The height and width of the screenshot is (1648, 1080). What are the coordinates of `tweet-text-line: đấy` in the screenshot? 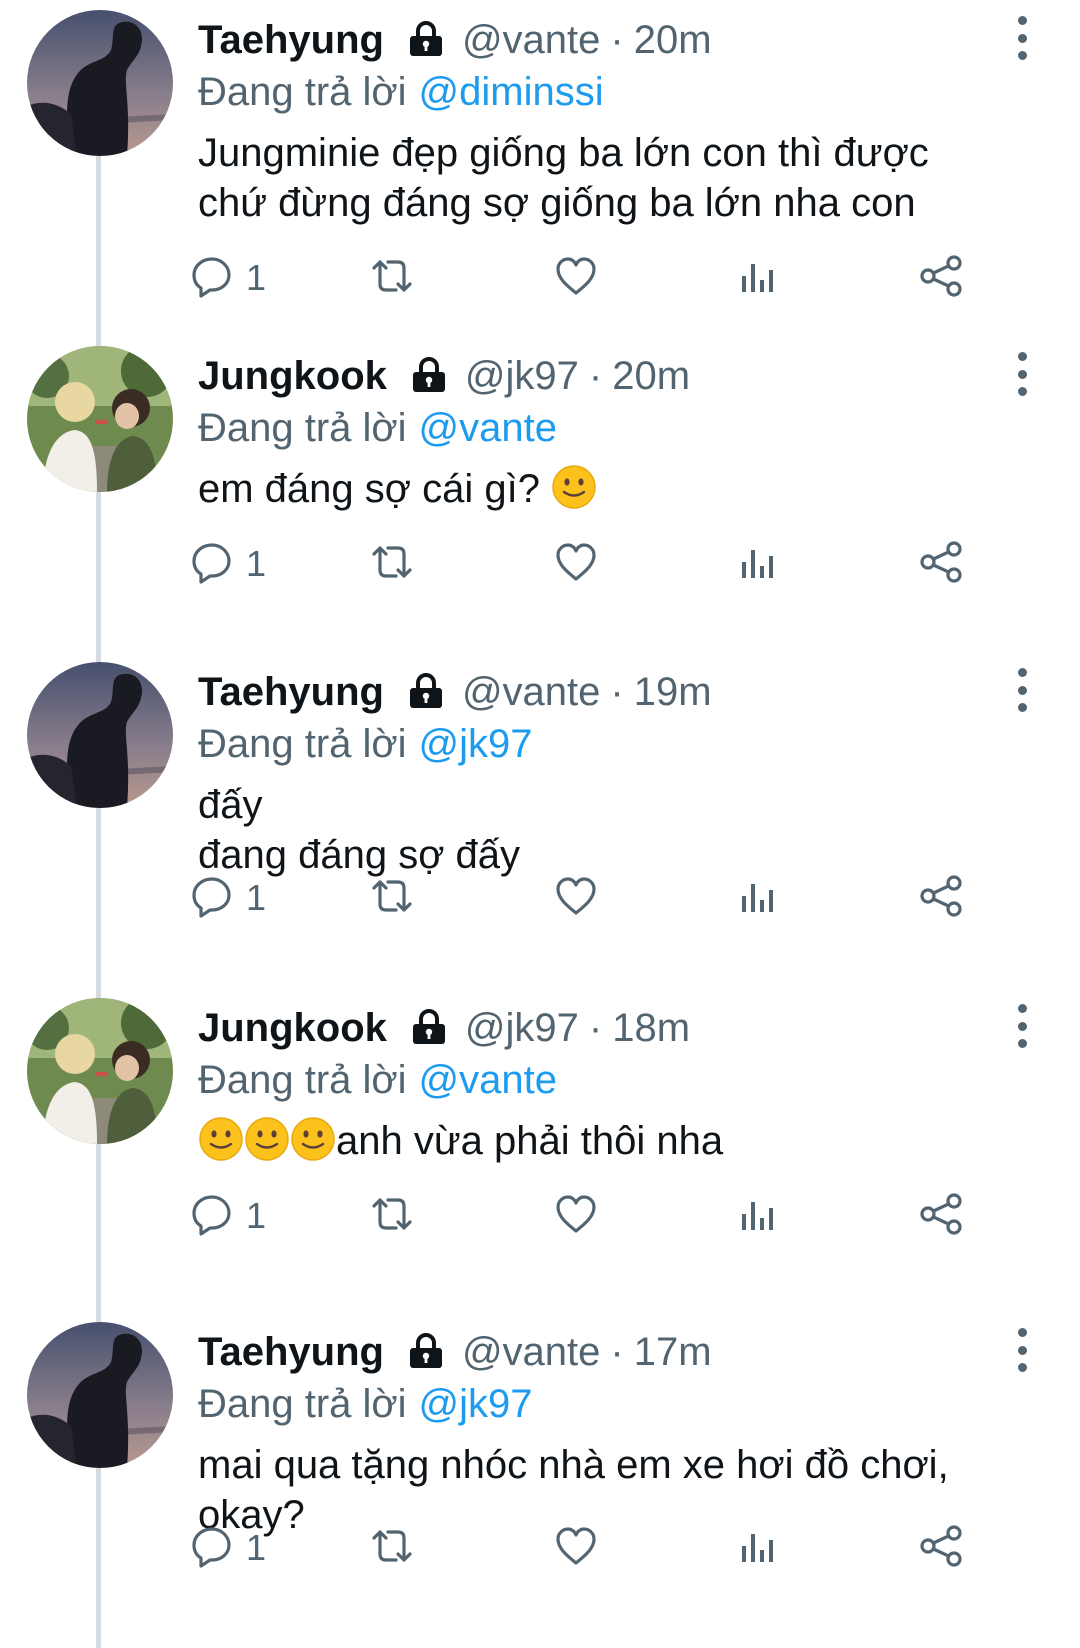 It's located at (230, 805).